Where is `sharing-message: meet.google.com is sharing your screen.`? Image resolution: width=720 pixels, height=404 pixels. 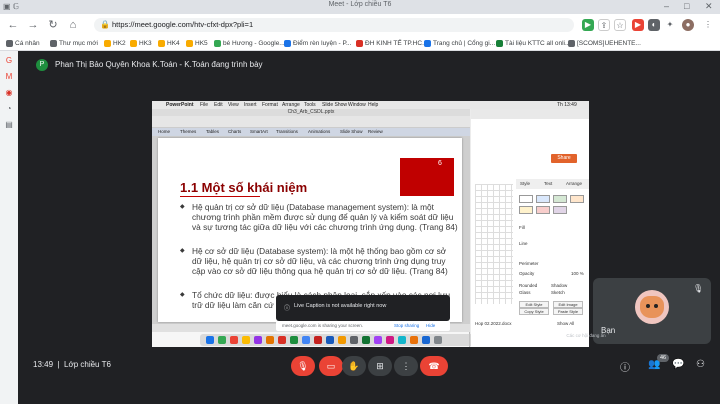 sharing-message: meet.google.com is sharing your screen. is located at coordinates (323, 325).